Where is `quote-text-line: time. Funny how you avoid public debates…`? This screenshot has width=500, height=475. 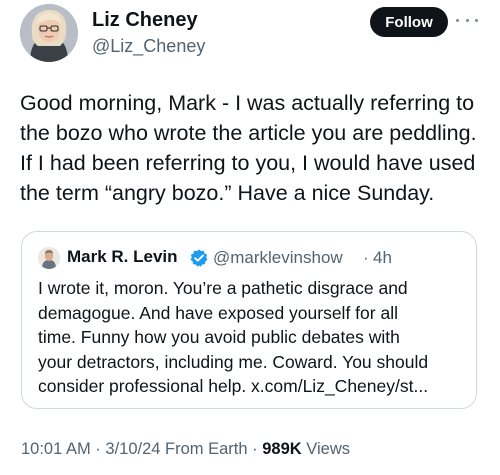 quote-text-line: time. Funny how you avoid public debates… is located at coordinates (219, 337).